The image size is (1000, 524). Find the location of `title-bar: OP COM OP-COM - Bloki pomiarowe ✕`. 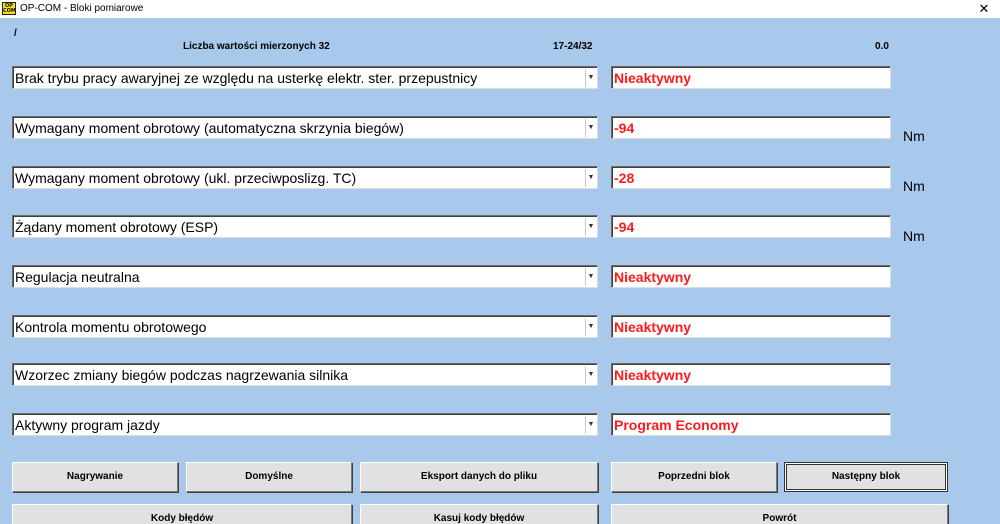

title-bar: OP COM OP-COM - Bloki pomiarowe ✕ is located at coordinates (500, 9).